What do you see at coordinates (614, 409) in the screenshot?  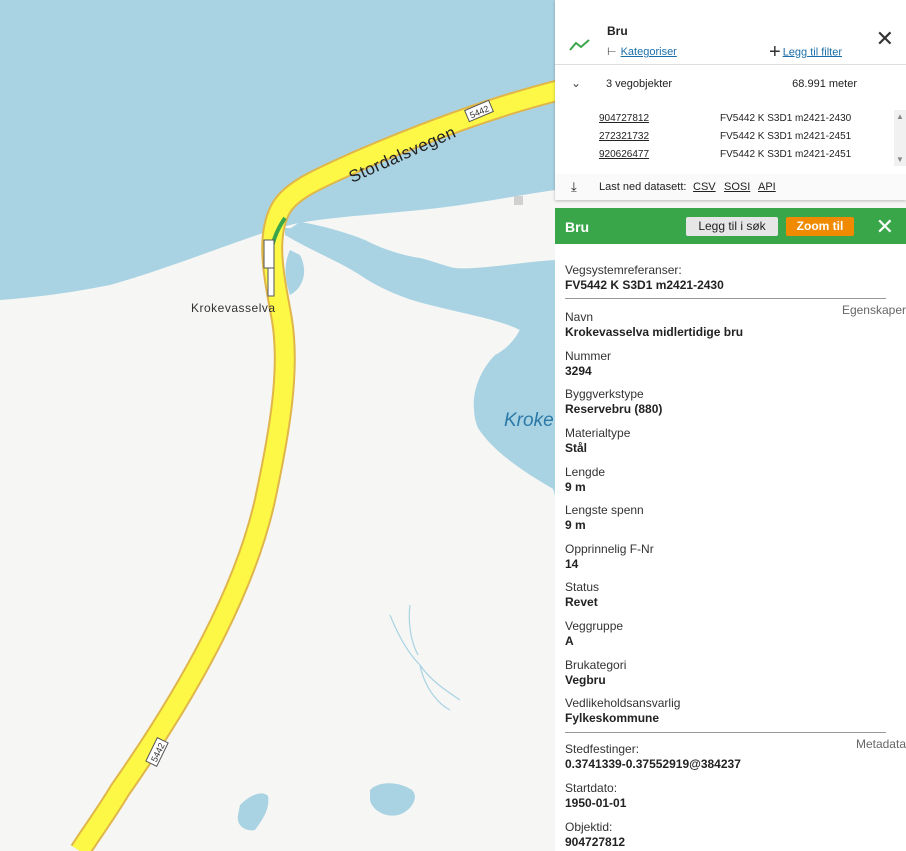 I see `property-value: Reservebru (880)` at bounding box center [614, 409].